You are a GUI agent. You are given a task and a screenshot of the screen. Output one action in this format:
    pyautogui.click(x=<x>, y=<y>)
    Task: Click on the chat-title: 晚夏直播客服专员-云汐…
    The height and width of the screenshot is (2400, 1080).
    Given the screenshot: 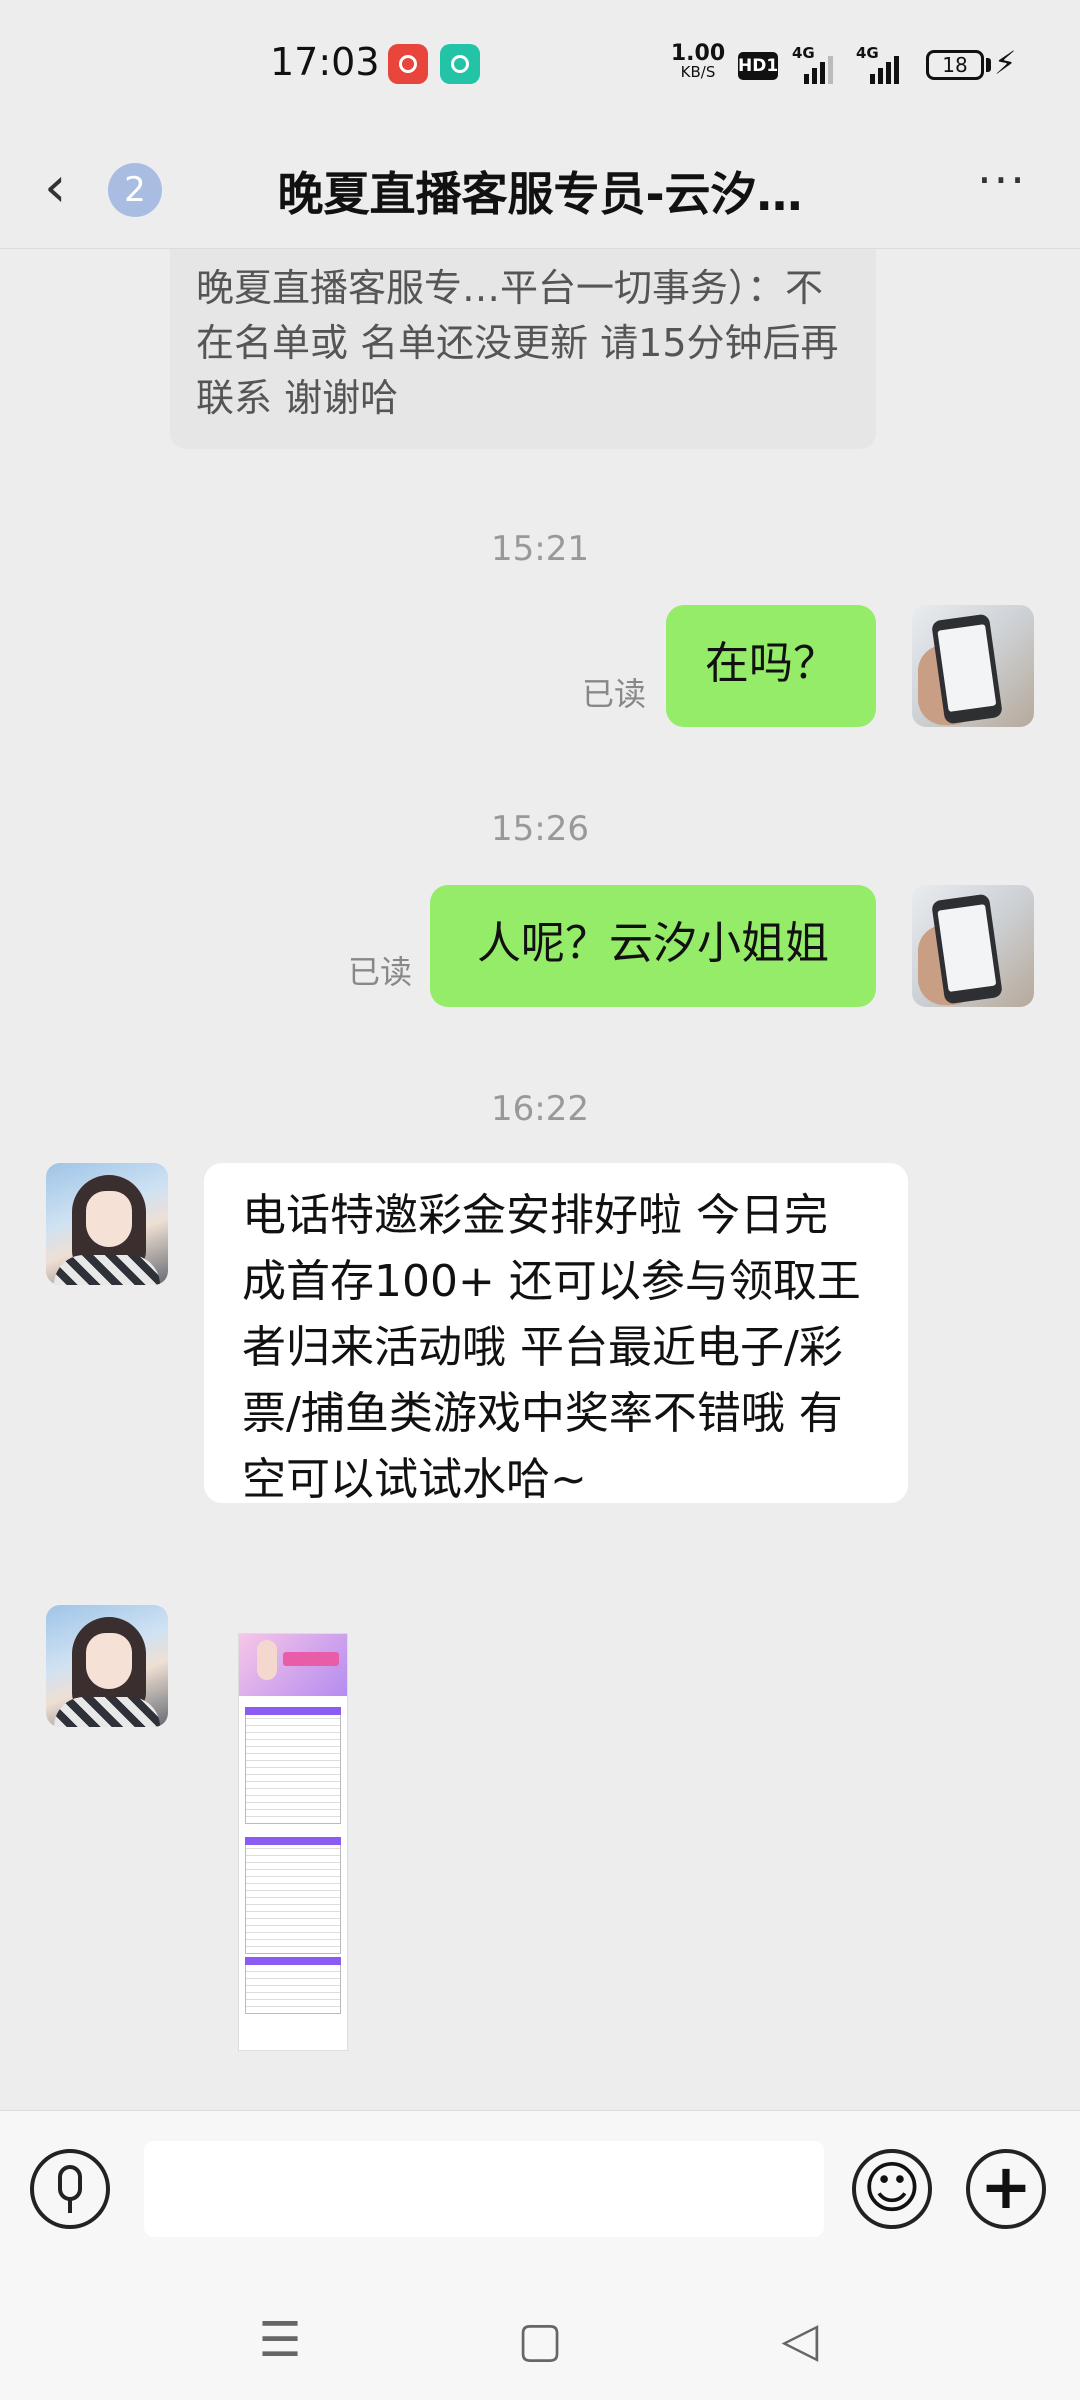 What is the action you would take?
    pyautogui.click(x=540, y=194)
    